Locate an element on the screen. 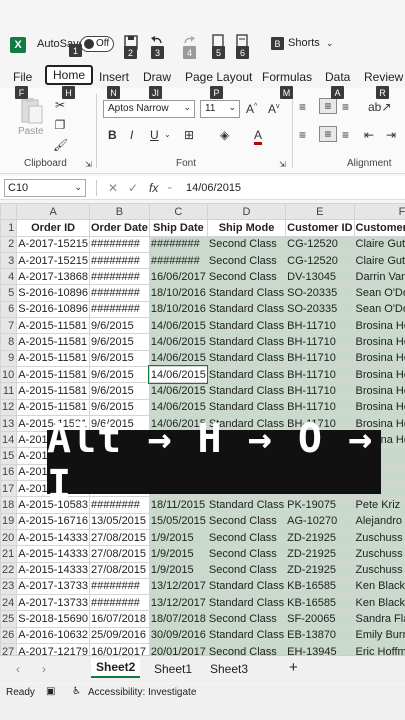  borders-icon: ⊞ is located at coordinates (189, 135).